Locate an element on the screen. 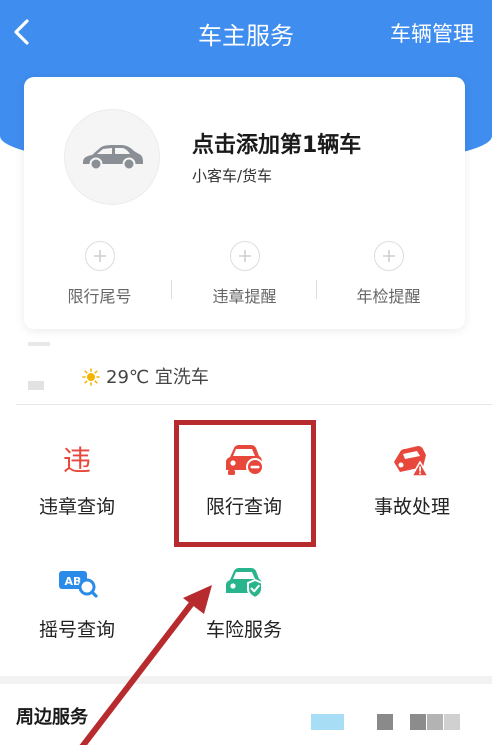 The image size is (492, 745). service-label: 摇号查询 is located at coordinates (76, 630).